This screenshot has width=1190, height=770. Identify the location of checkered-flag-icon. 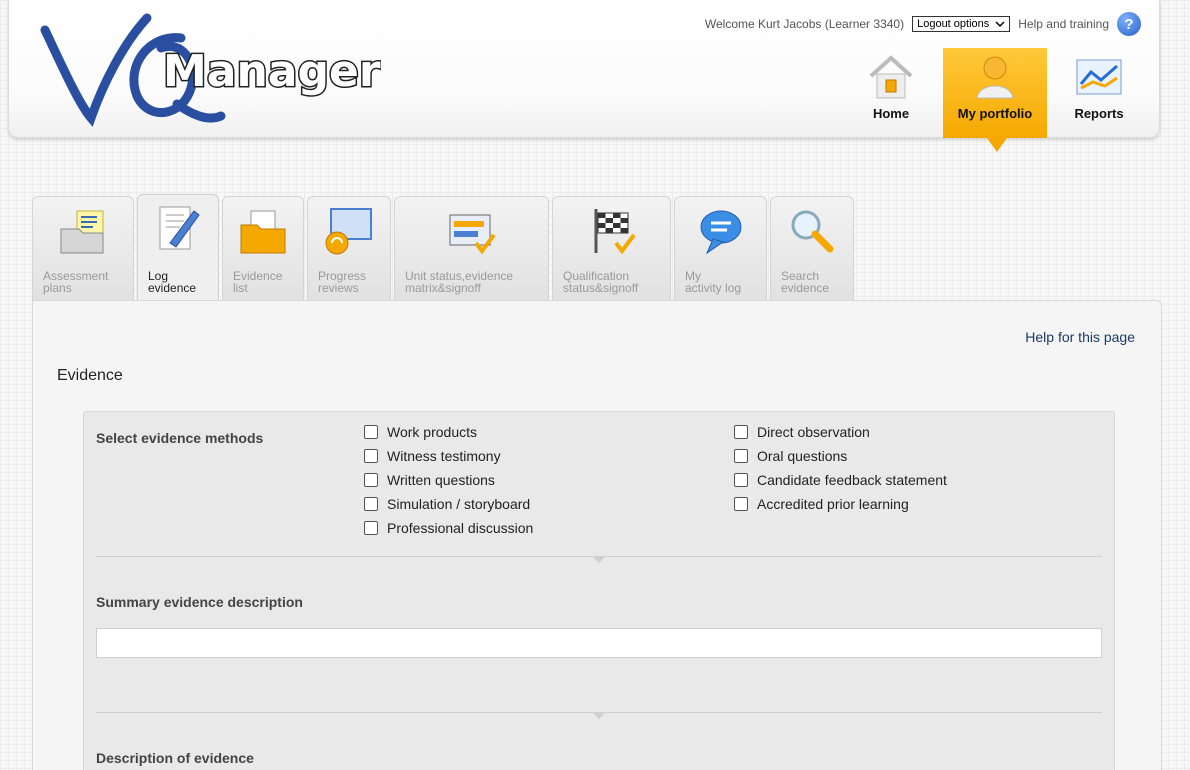
(615, 232).